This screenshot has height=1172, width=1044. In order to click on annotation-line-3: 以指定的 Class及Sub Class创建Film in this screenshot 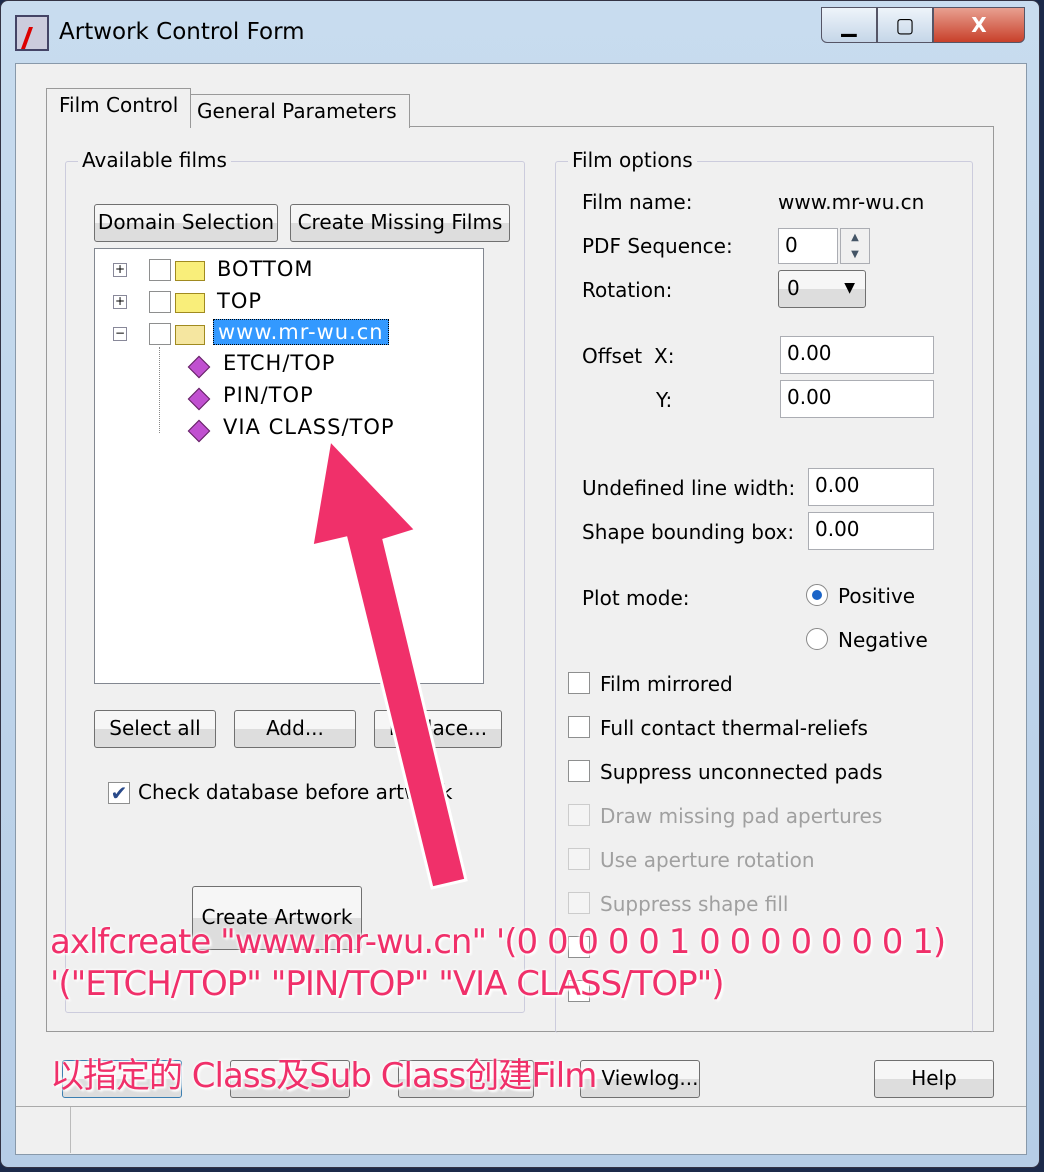, I will do `click(323, 1076)`.